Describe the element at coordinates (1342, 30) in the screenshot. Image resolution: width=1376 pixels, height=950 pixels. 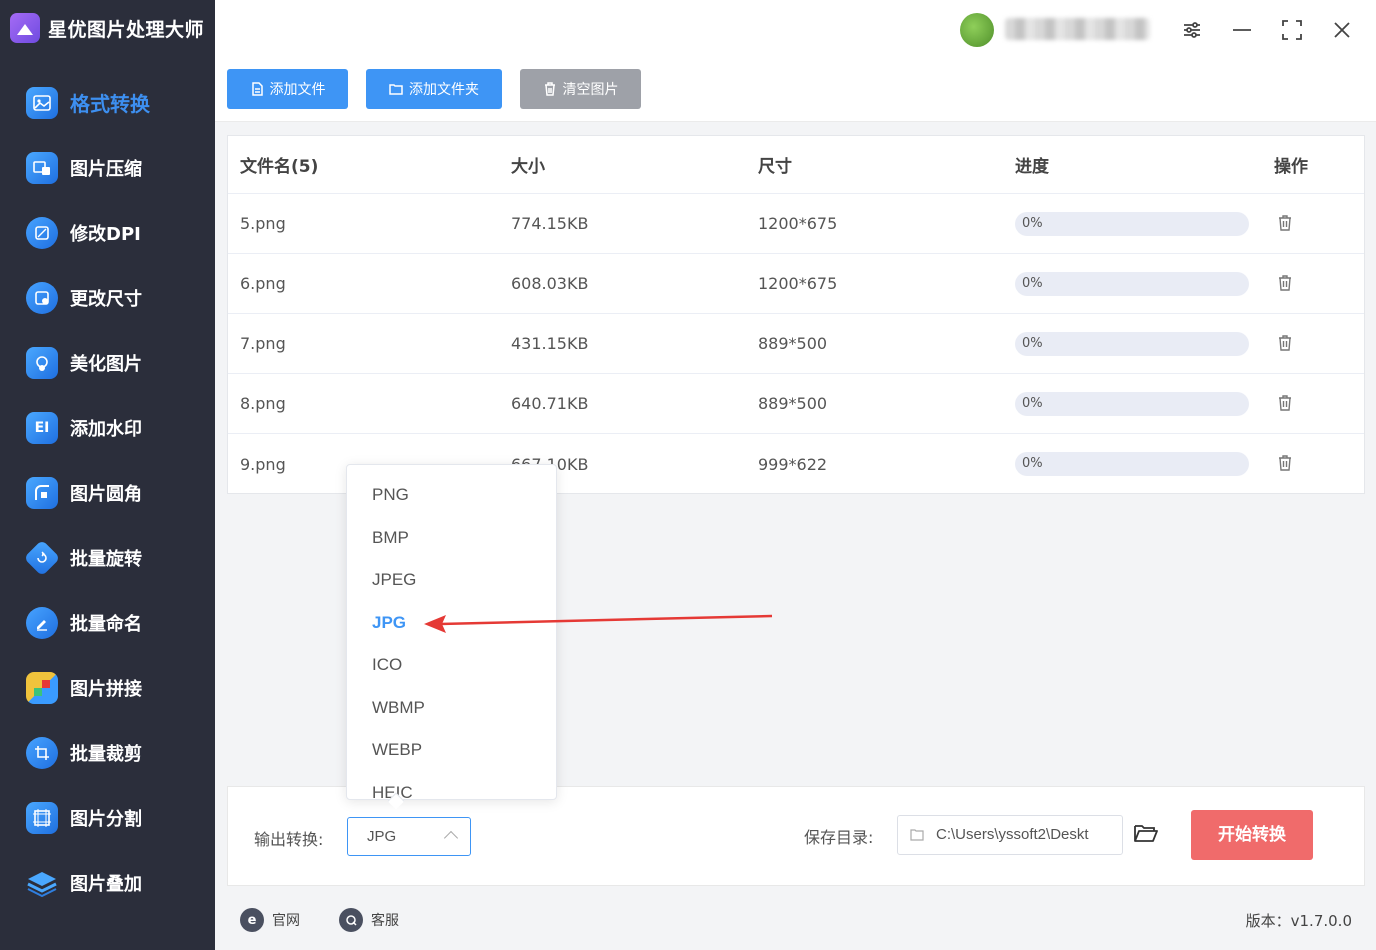
I see `close-icon` at that location.